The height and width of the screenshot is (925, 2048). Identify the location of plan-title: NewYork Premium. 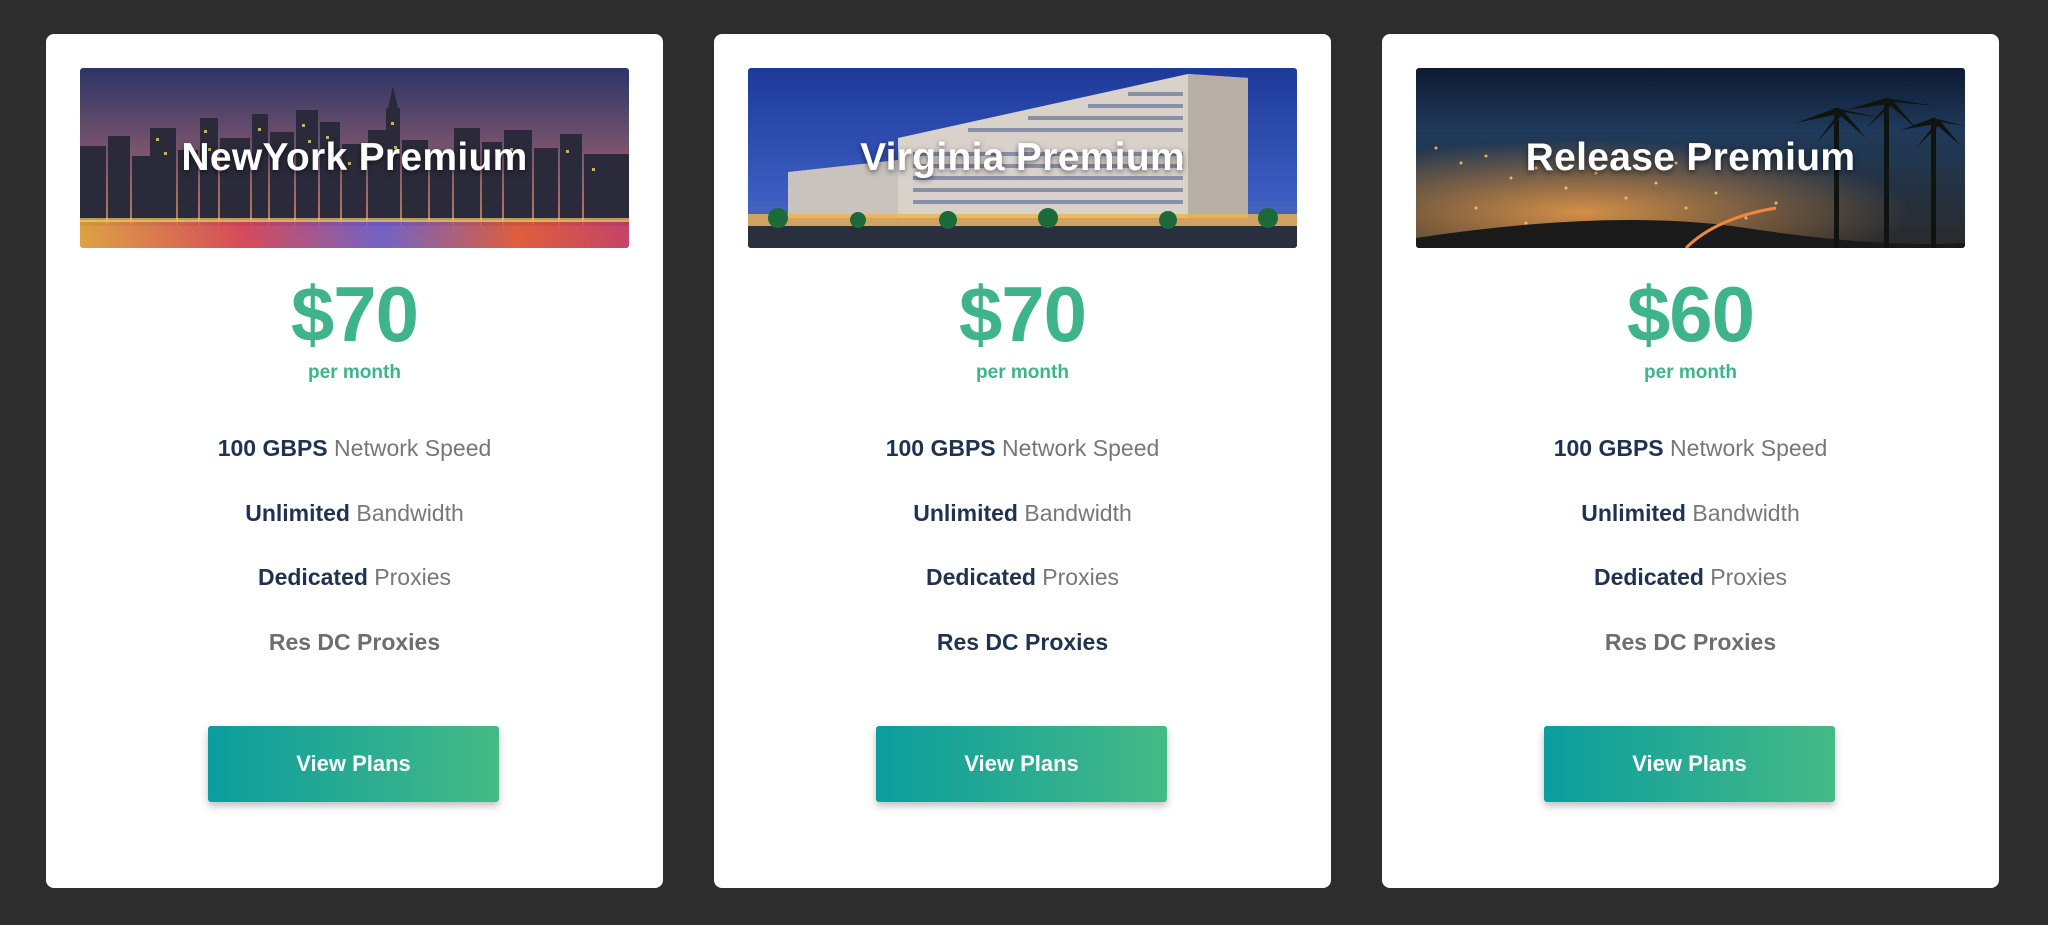
(354, 157).